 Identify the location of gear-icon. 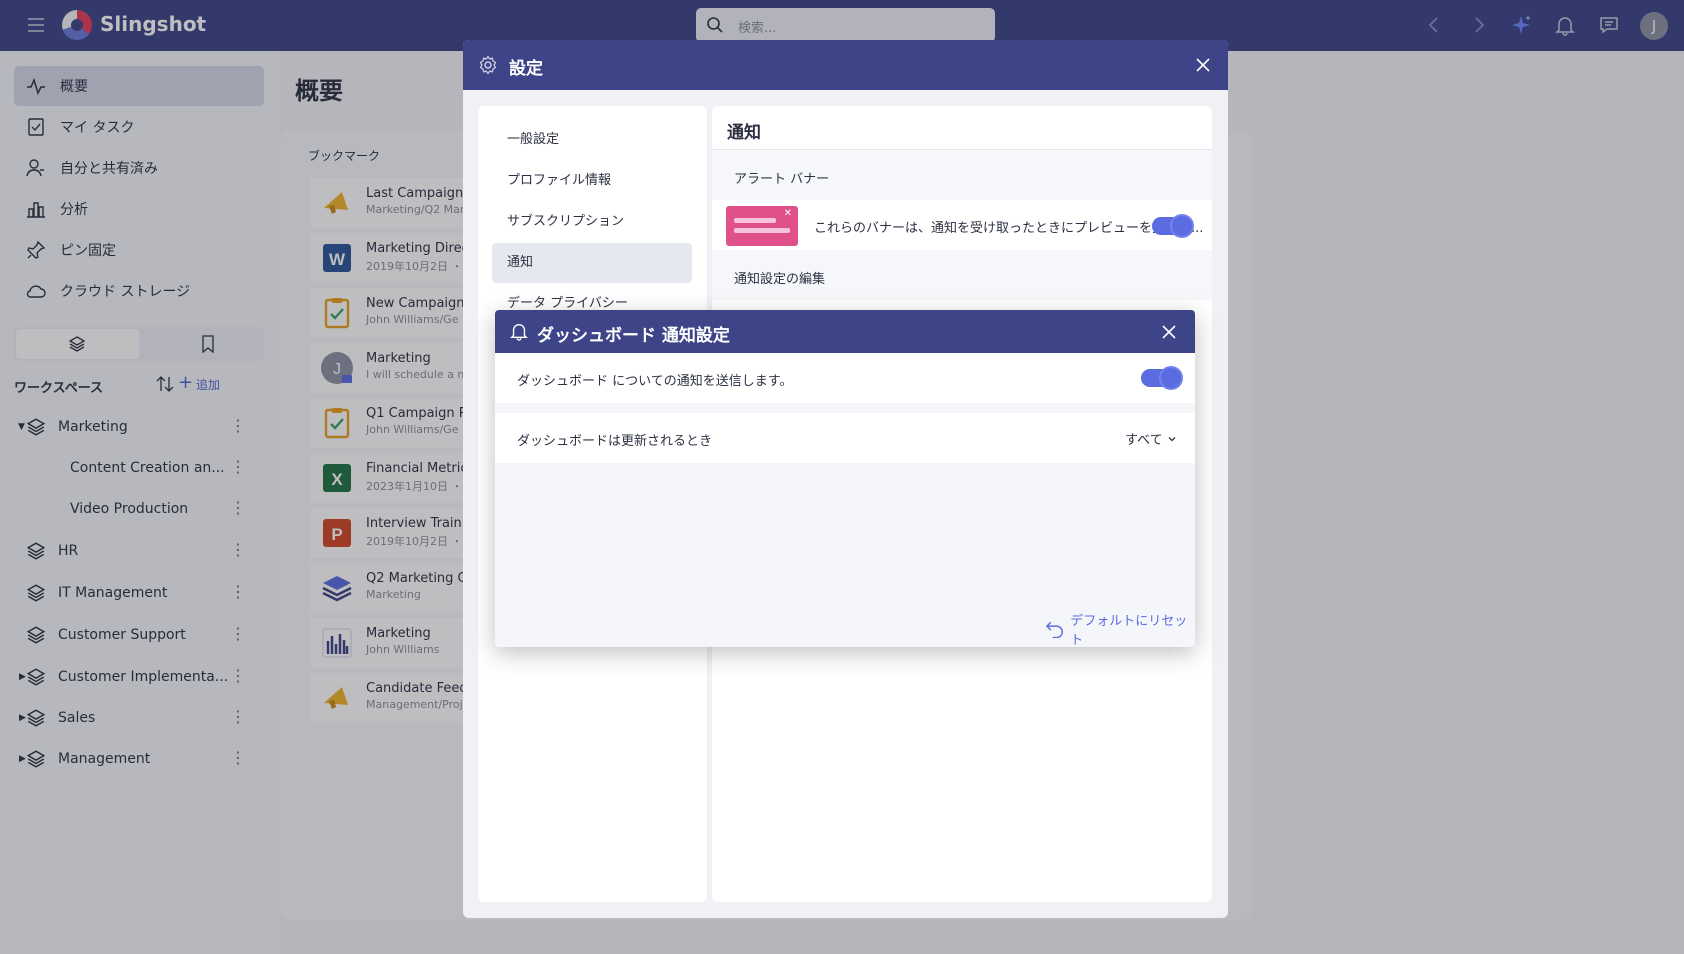
(488, 65).